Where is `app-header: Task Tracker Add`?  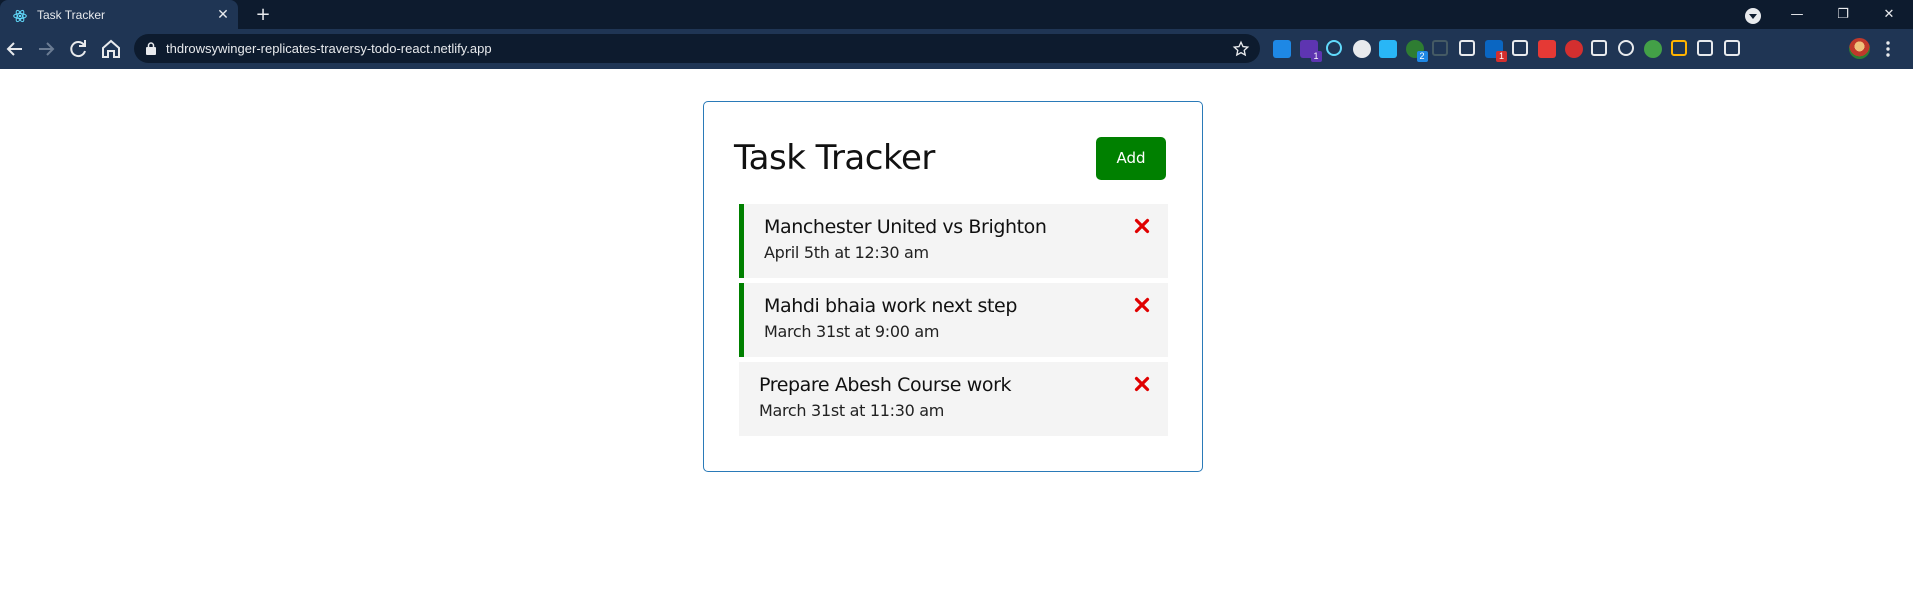 app-header: Task Tracker Add is located at coordinates (950, 158).